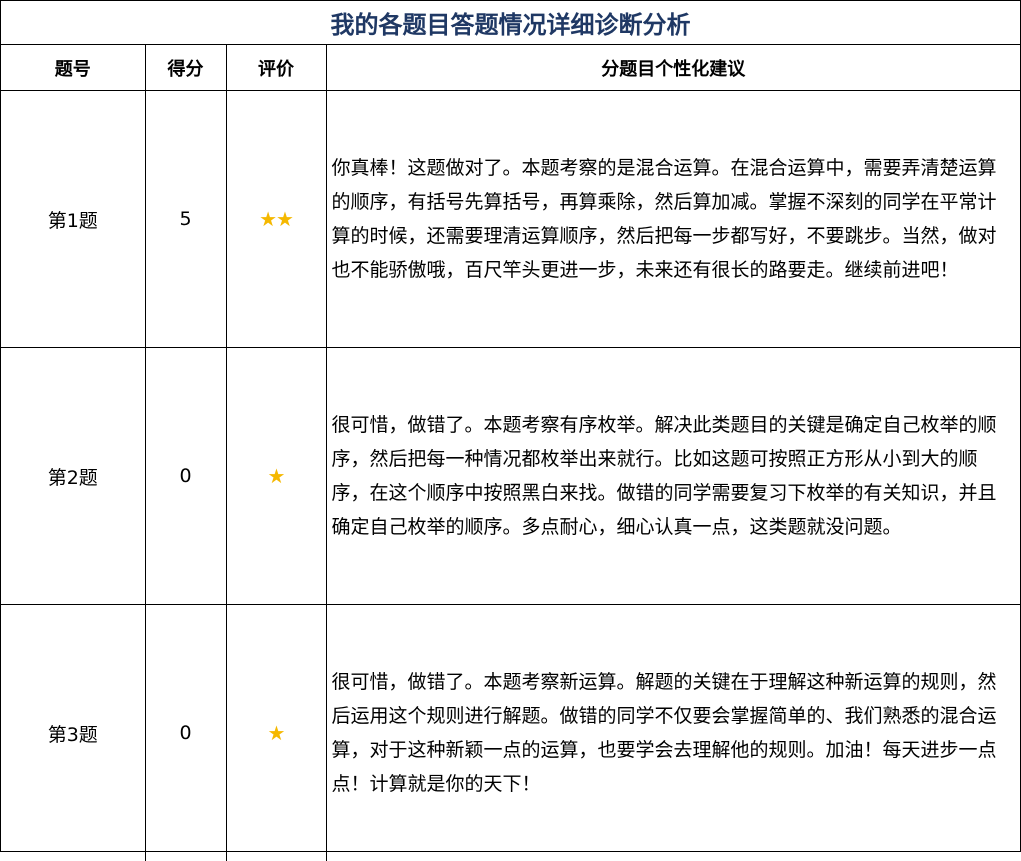  I want to click on question-score: 5, so click(185, 219).